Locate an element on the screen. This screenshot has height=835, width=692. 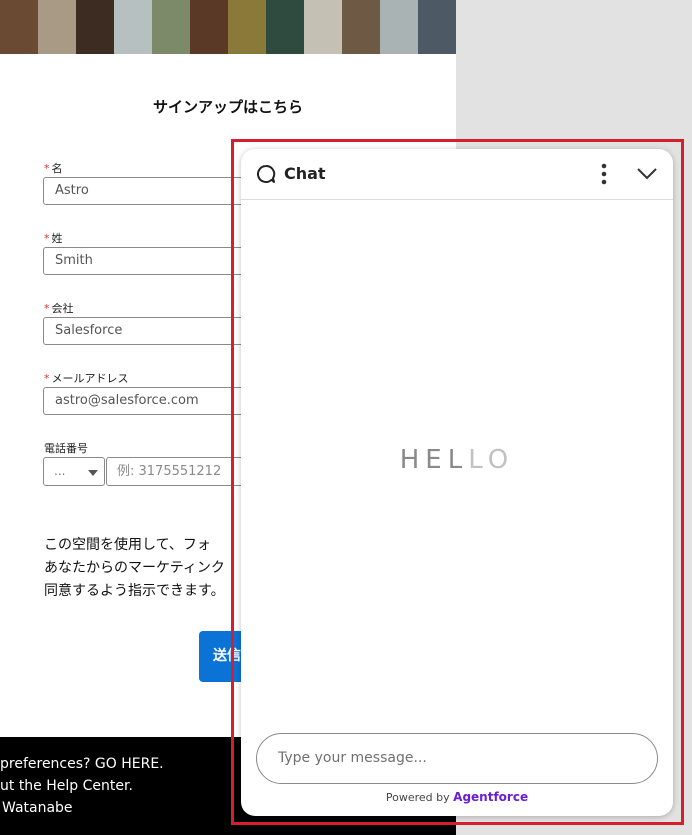
wood-banner-image is located at coordinates (228, 27).